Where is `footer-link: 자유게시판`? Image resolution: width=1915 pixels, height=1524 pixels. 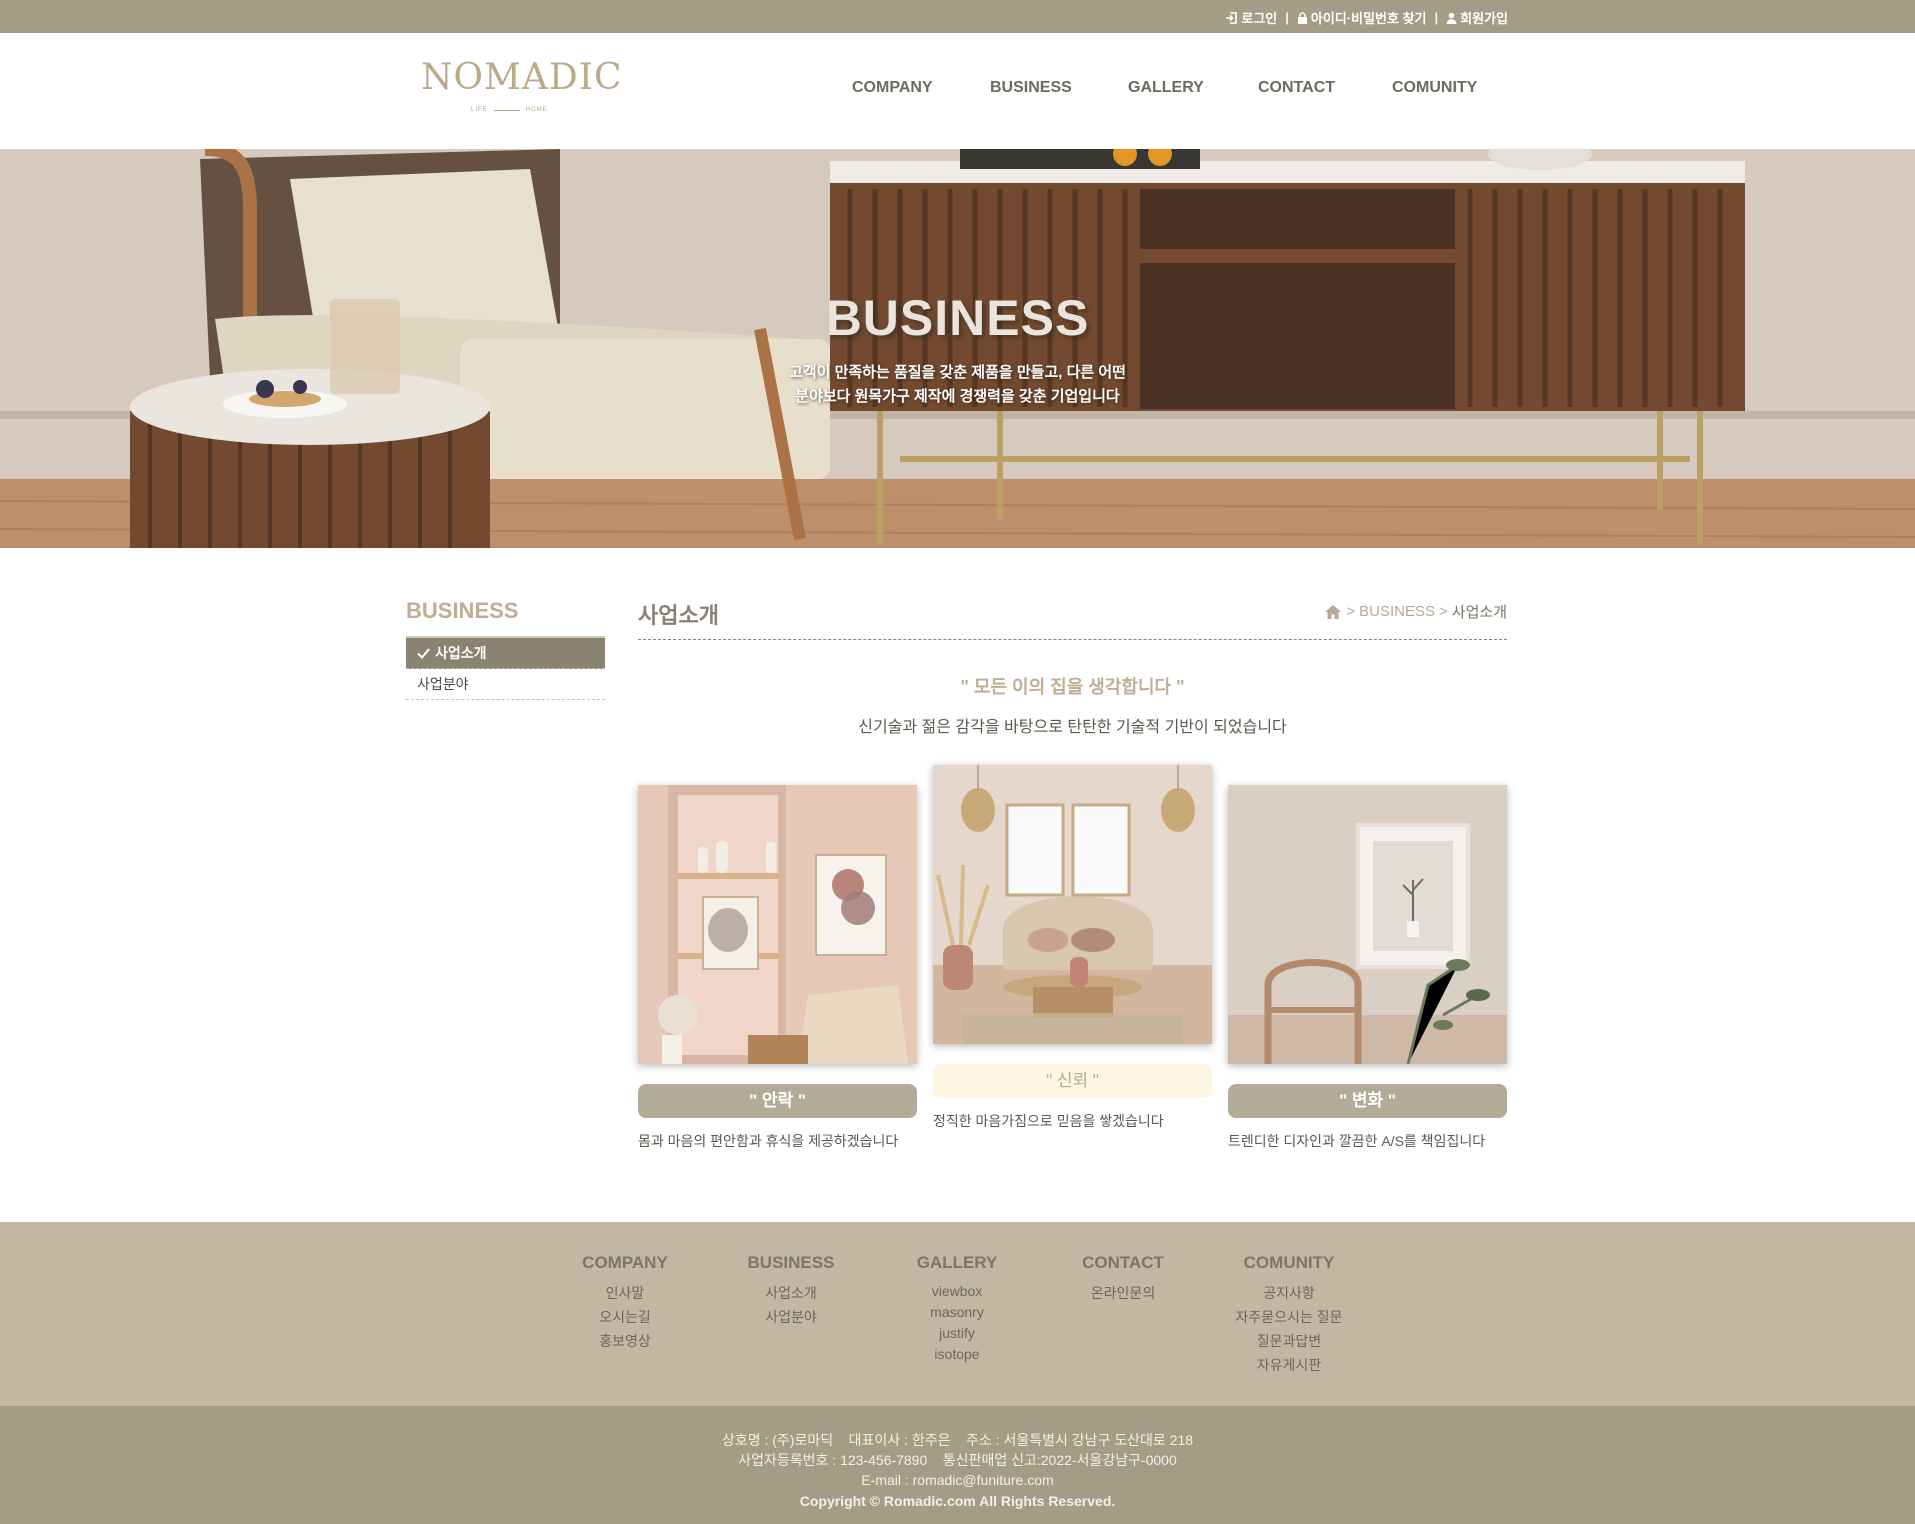 footer-link: 자유게시판 is located at coordinates (1289, 1365).